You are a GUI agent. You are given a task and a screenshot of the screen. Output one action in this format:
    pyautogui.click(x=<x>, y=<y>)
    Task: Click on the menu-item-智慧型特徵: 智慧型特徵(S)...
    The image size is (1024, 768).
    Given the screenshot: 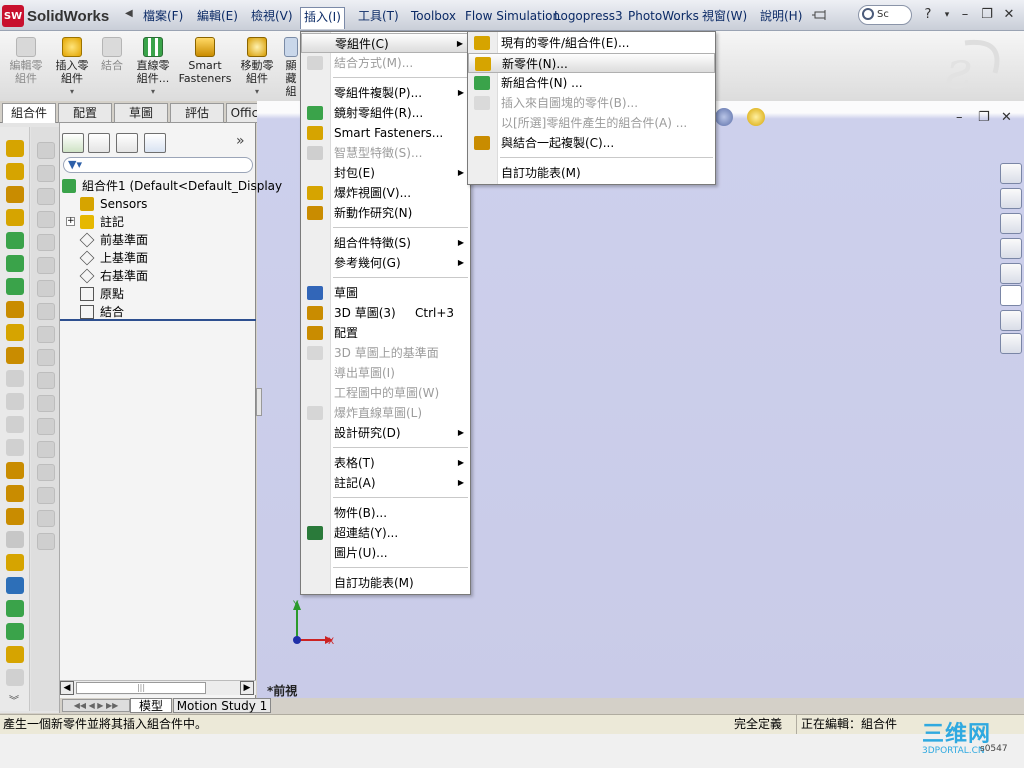 What is the action you would take?
    pyautogui.click(x=385, y=153)
    